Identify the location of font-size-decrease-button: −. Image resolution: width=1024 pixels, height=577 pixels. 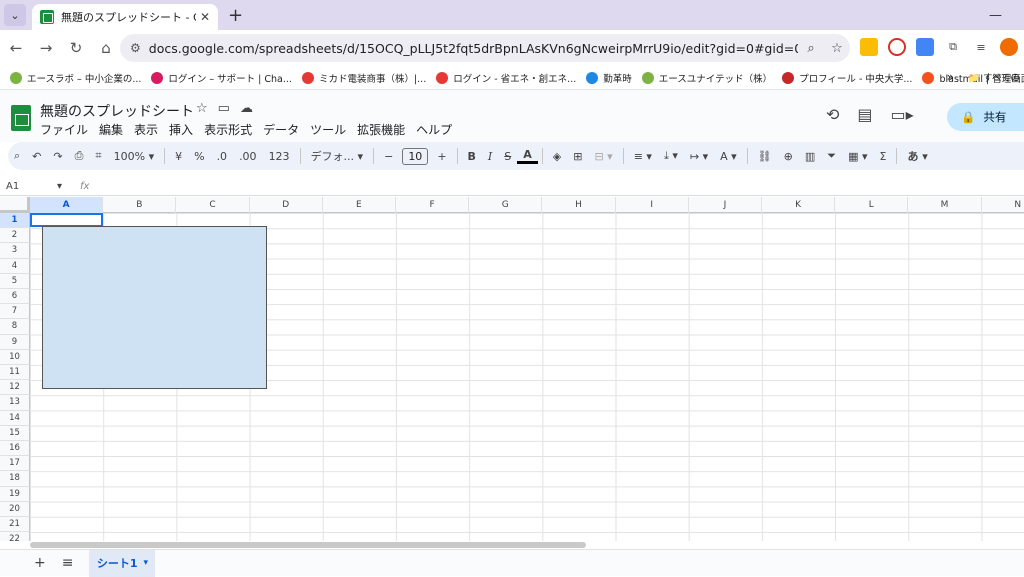
(388, 156).